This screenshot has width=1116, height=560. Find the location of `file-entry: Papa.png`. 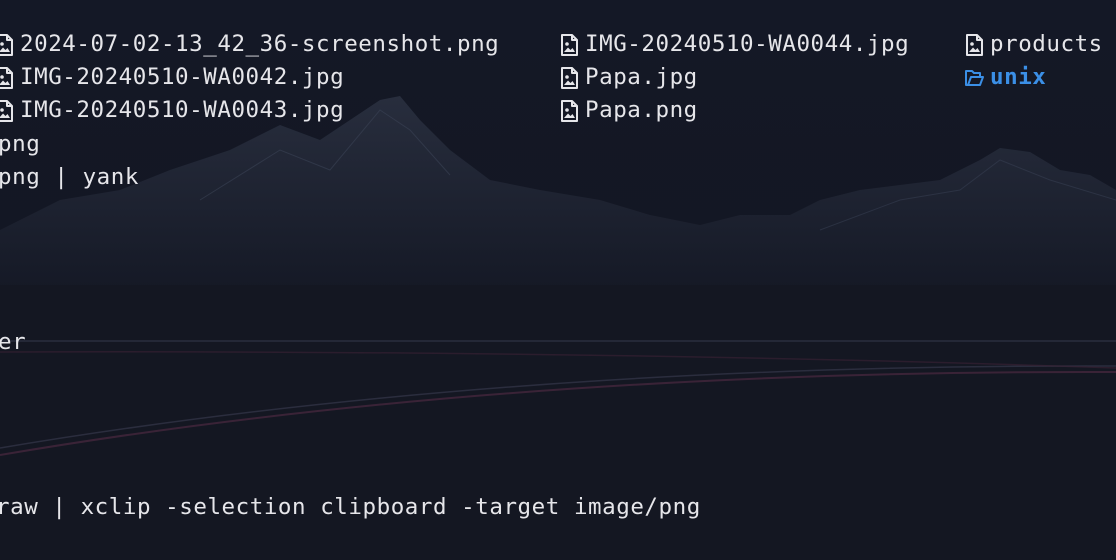

file-entry: Papa.png is located at coordinates (629, 110).